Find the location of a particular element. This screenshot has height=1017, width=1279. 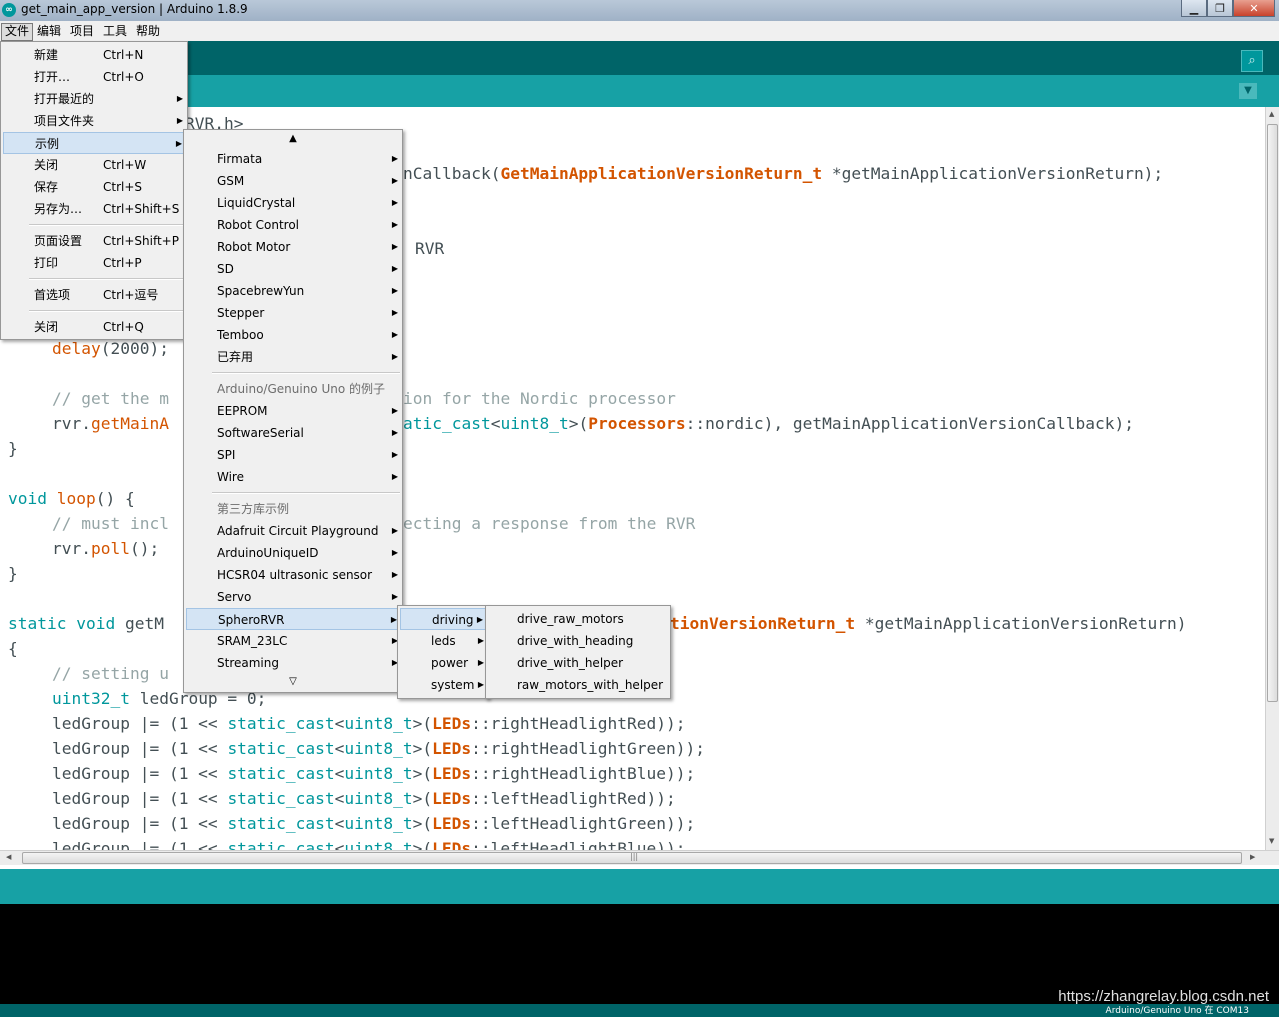

menu-item-save: 保存 Ctrl+S is located at coordinates (94, 187).